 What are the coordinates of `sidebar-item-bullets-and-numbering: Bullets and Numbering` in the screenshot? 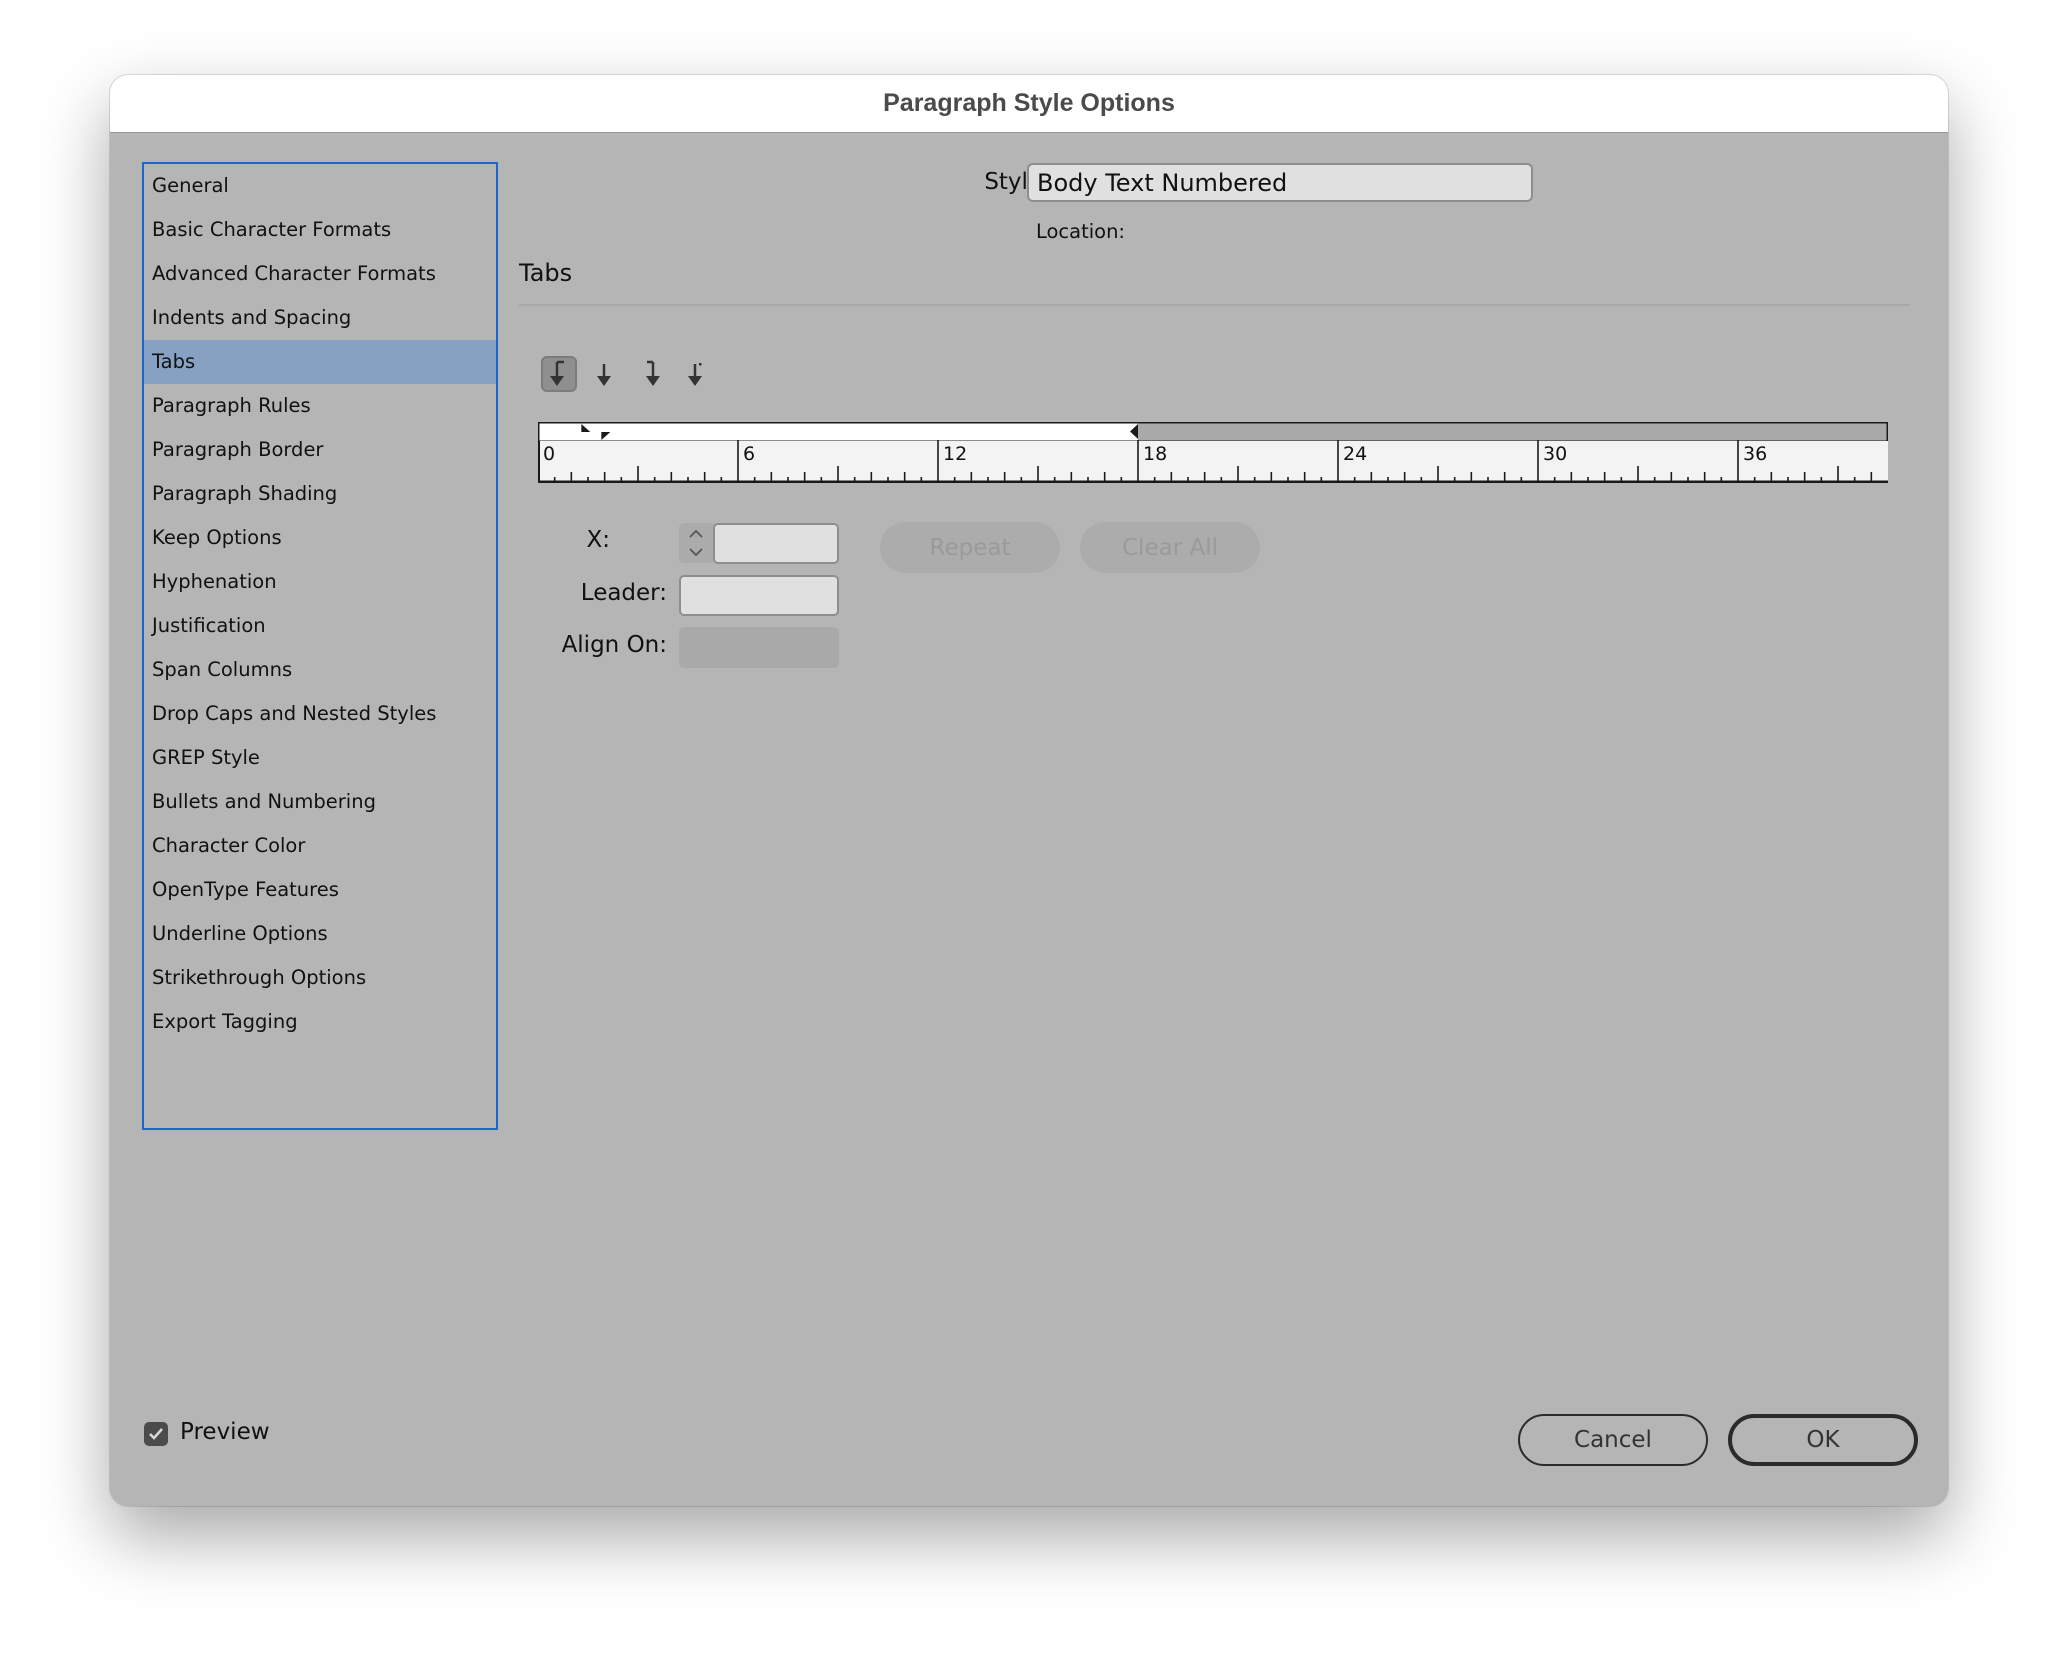 It's located at (320, 802).